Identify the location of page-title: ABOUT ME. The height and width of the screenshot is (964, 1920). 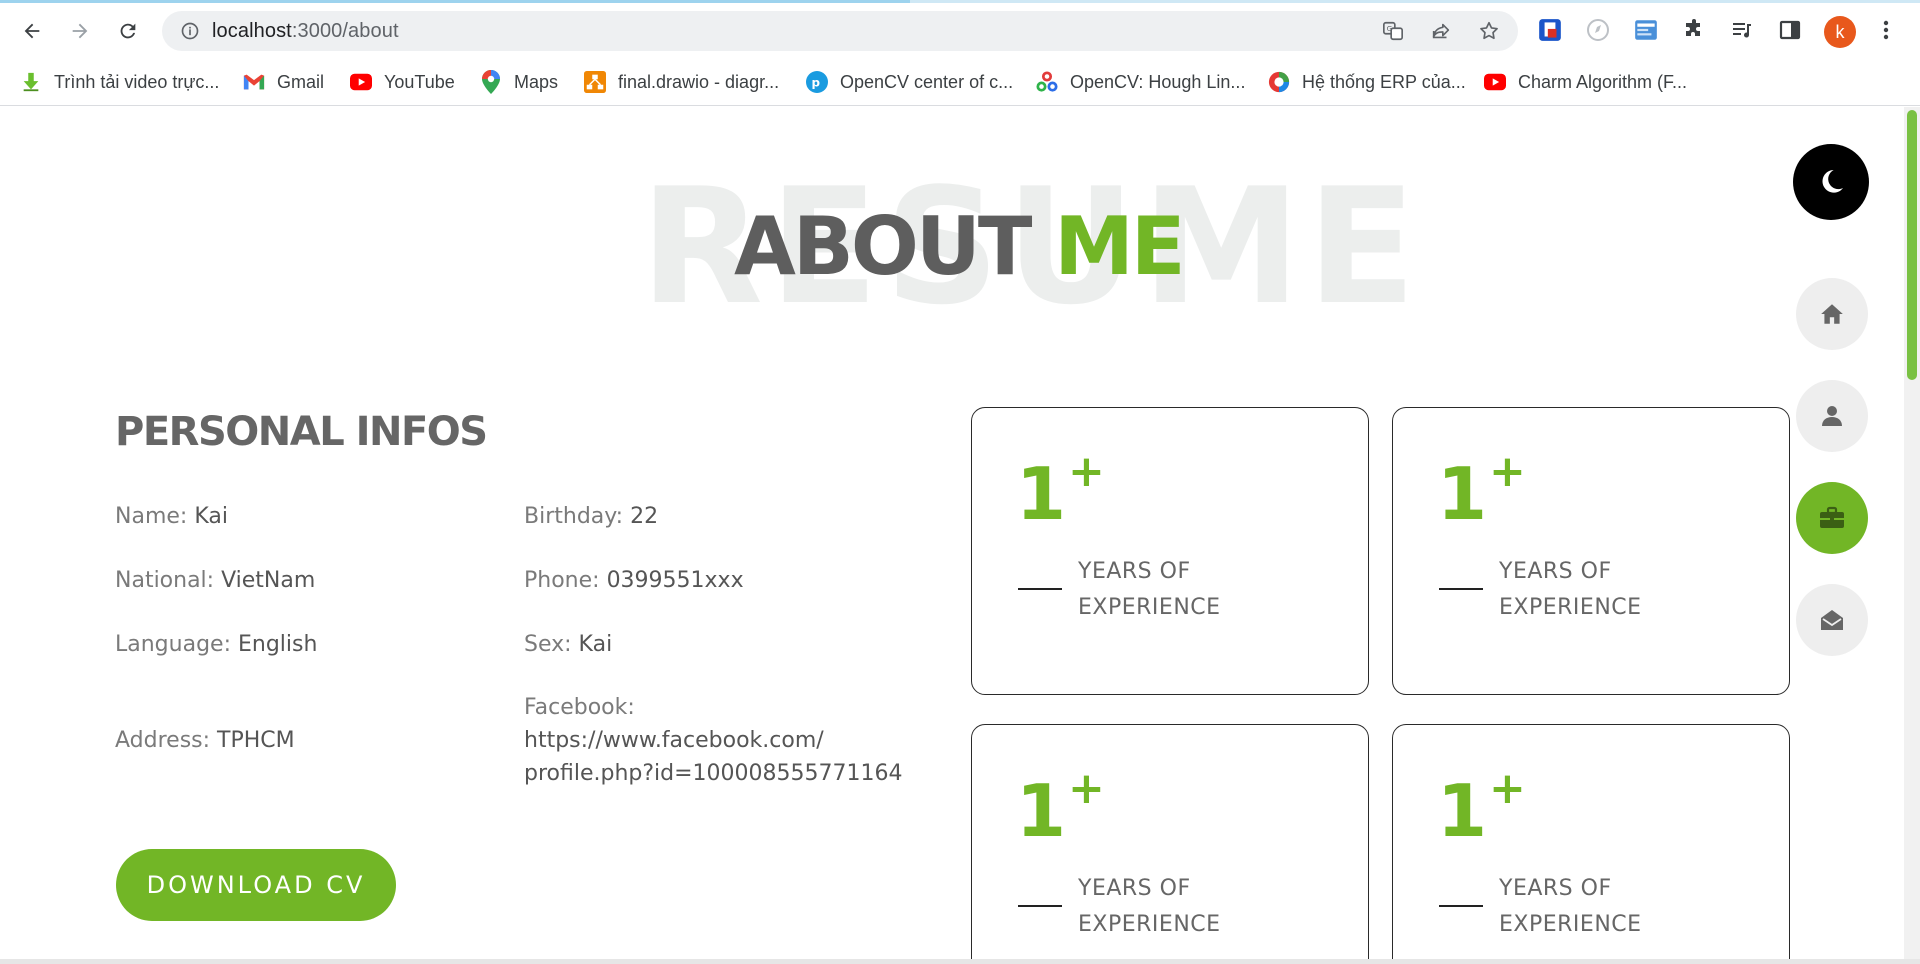
(960, 247).